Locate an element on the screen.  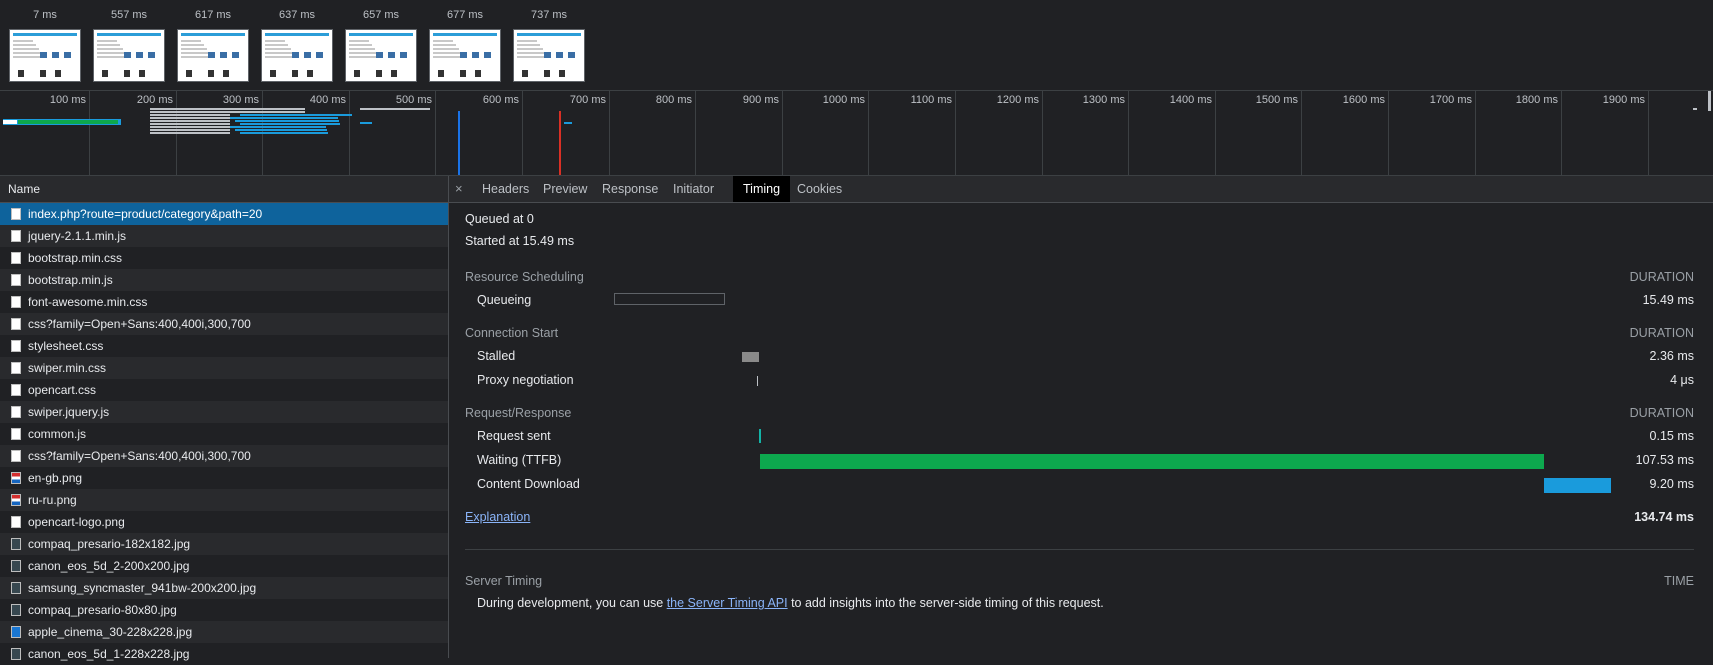
request-name: canon_eos_5d_1-228x228.jpg is located at coordinates (109, 654).